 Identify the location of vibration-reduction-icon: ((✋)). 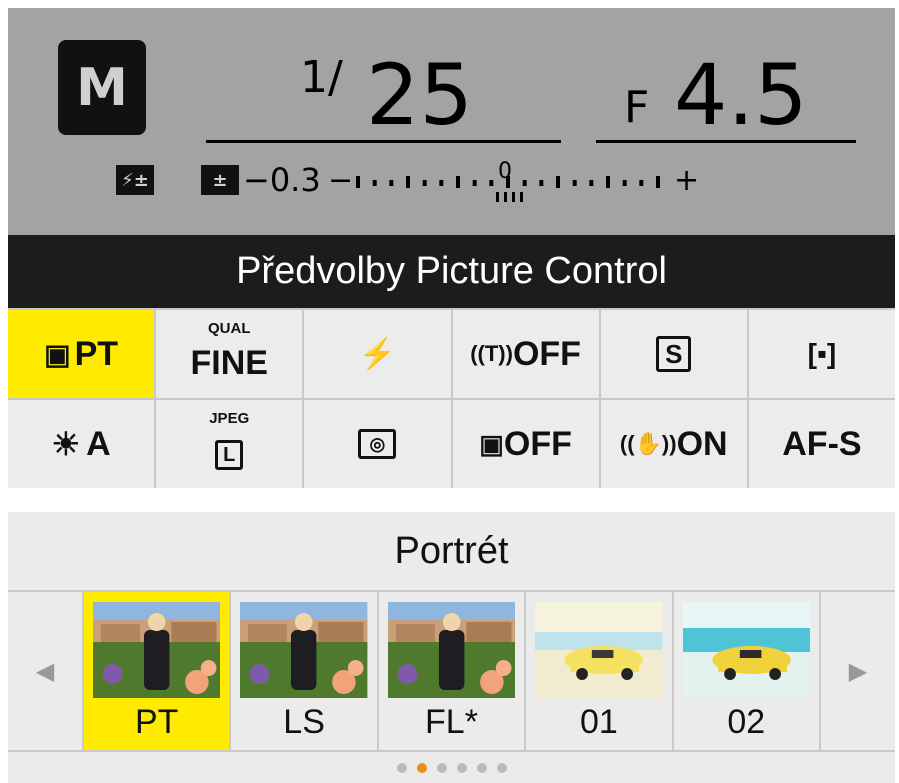
(648, 443).